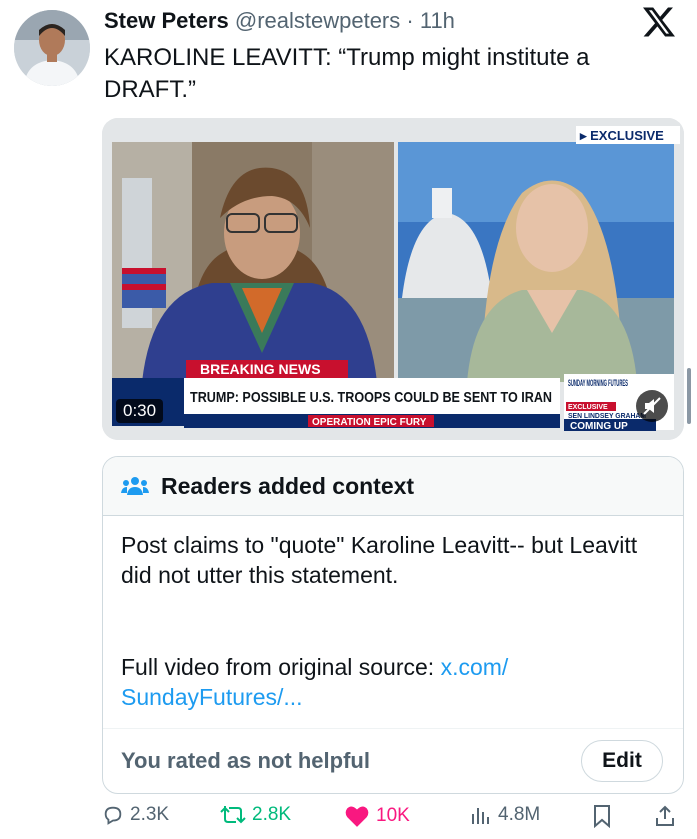  I want to click on community-note-title: Readers added context, so click(288, 485).